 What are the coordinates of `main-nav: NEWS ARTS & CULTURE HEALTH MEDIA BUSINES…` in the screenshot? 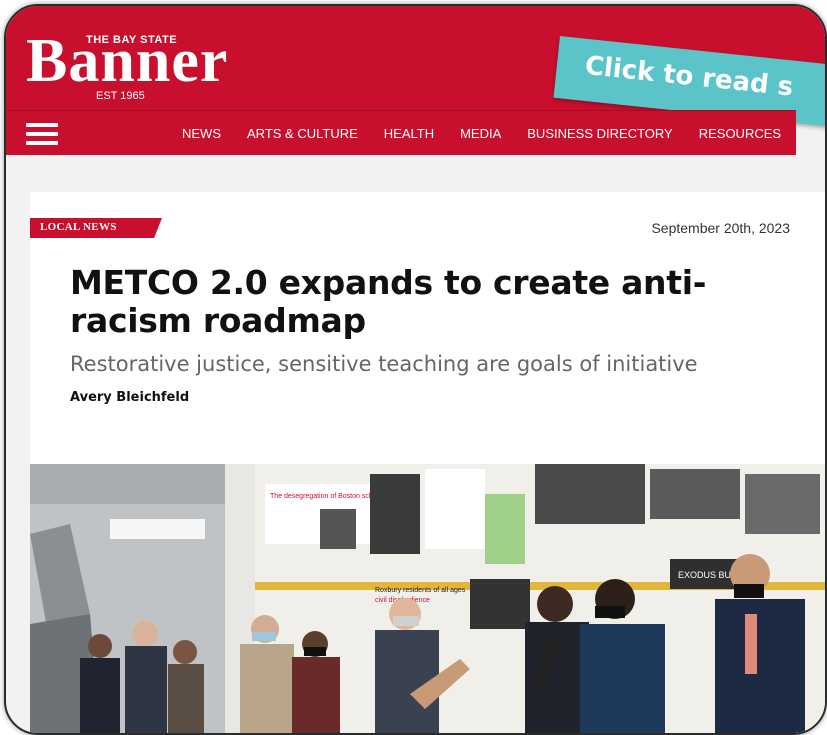 It's located at (401, 132).